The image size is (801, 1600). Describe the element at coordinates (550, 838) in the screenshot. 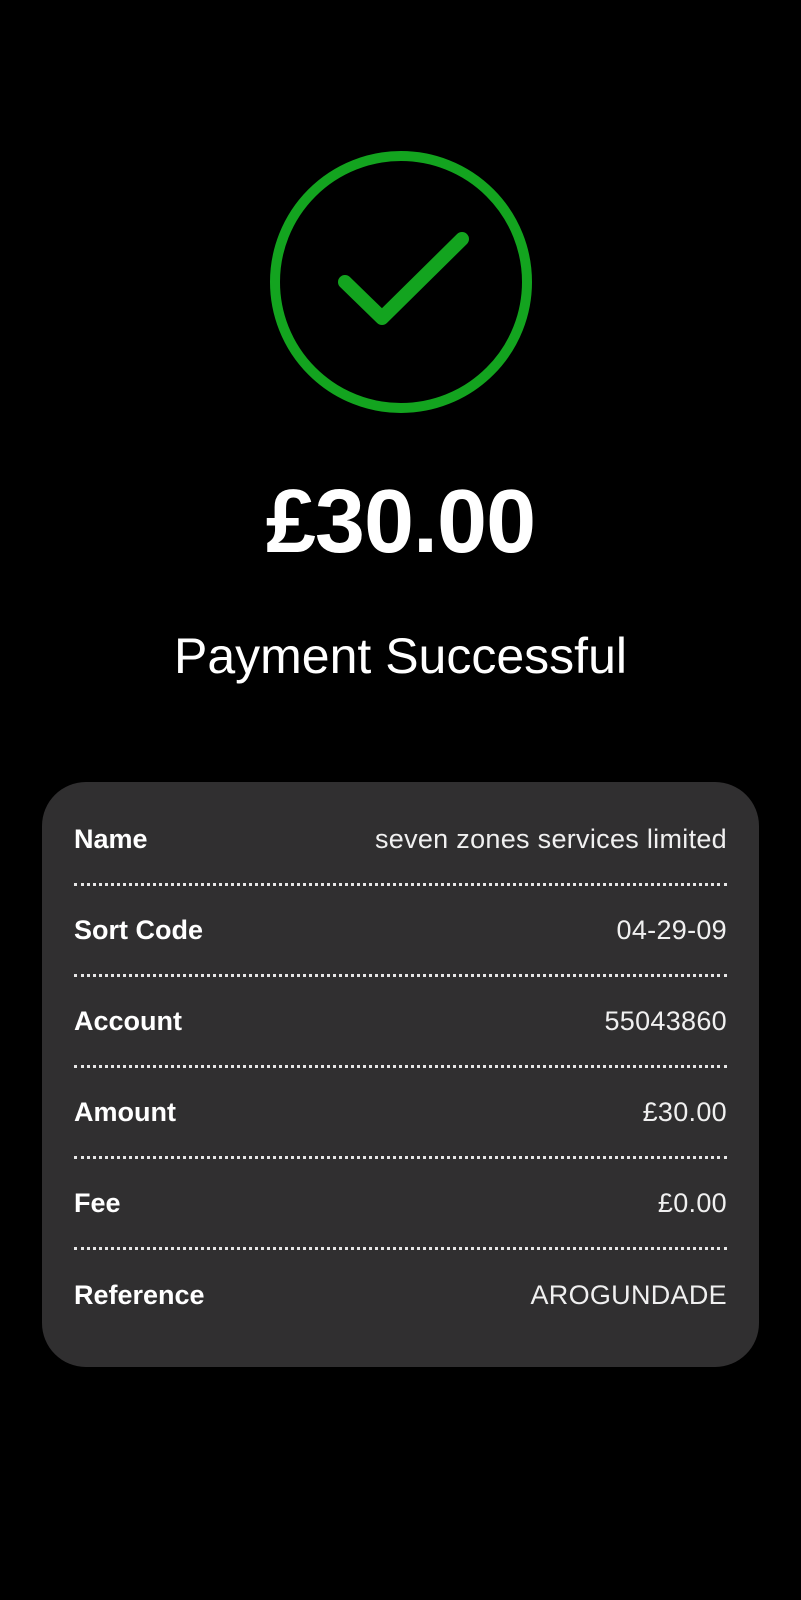

I see `name-value: seven zones services limited` at that location.